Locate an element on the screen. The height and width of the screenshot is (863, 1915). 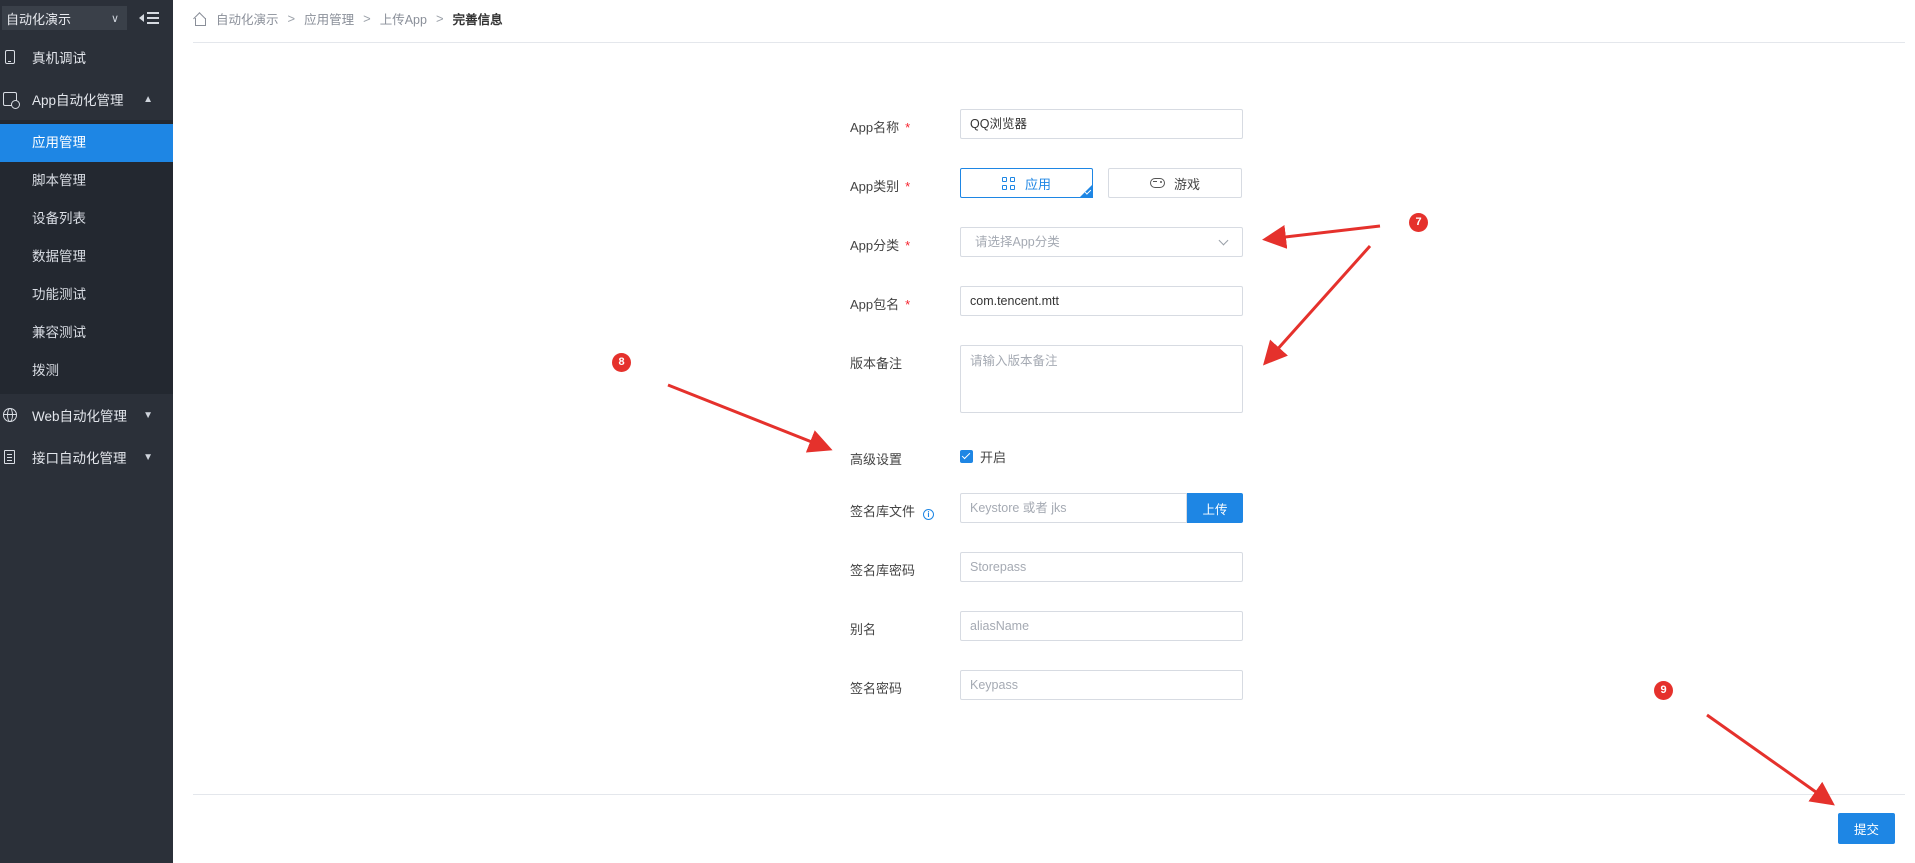
submenu-function-test: 功能测试 is located at coordinates (86, 295).